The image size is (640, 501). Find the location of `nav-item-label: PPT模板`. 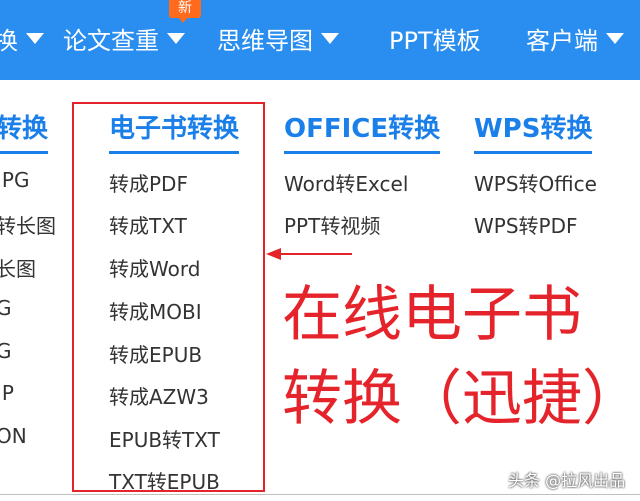

nav-item-label: PPT模板 is located at coordinates (435, 40).